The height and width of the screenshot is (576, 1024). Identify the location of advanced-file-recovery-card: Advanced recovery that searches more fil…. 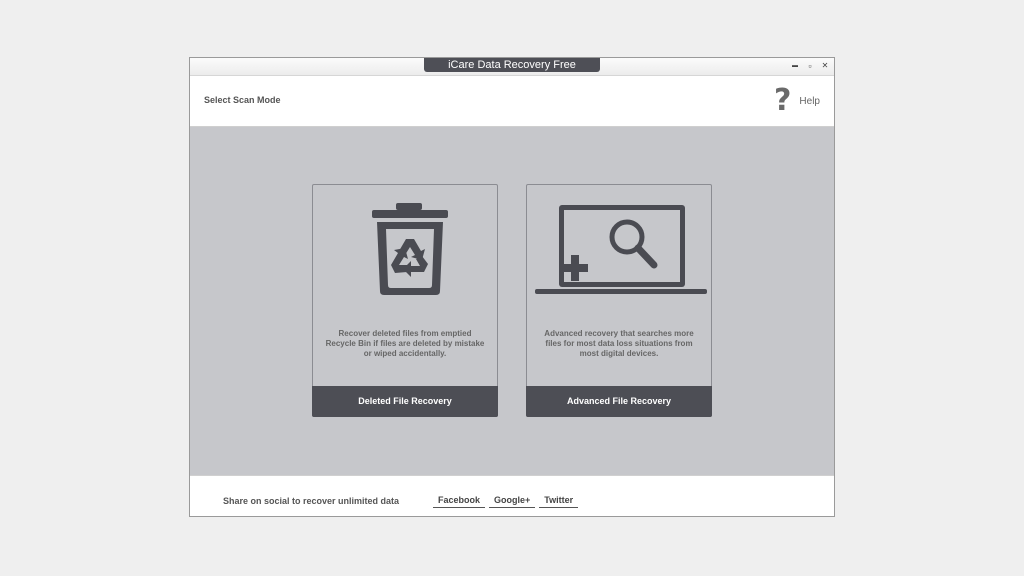
(619, 300).